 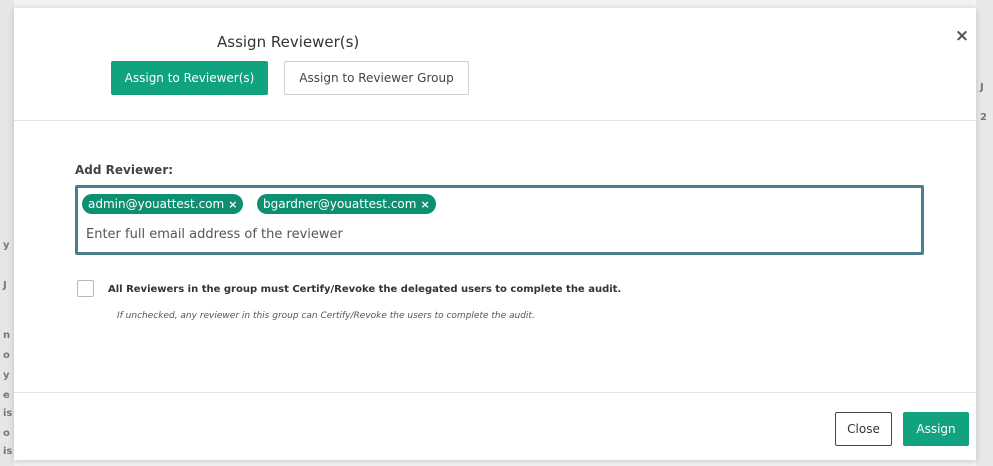 What do you see at coordinates (984, 233) in the screenshot?
I see `background-page-right` at bounding box center [984, 233].